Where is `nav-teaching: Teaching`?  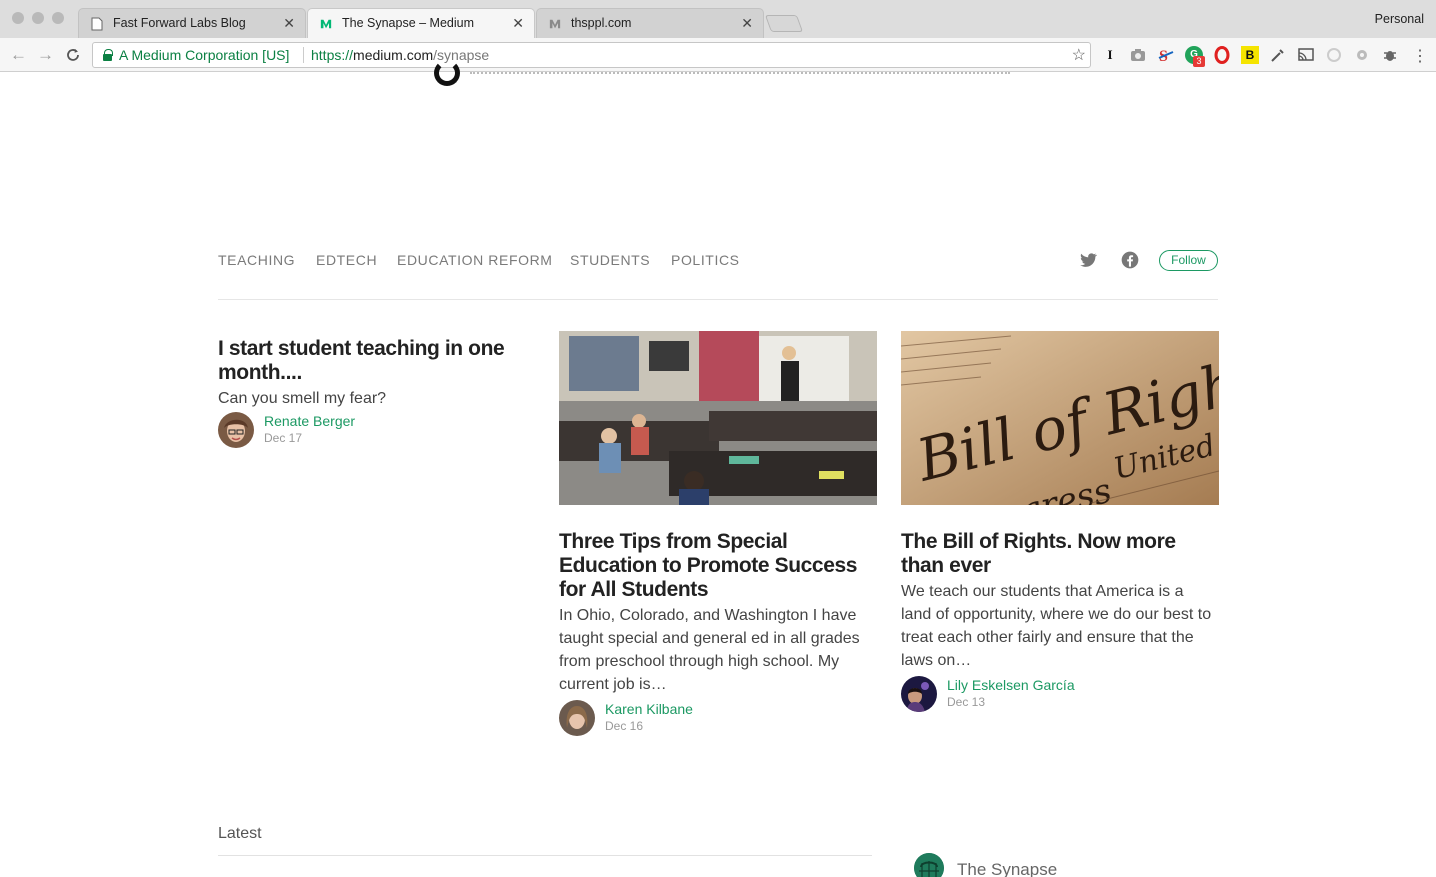
nav-teaching: Teaching is located at coordinates (256, 260).